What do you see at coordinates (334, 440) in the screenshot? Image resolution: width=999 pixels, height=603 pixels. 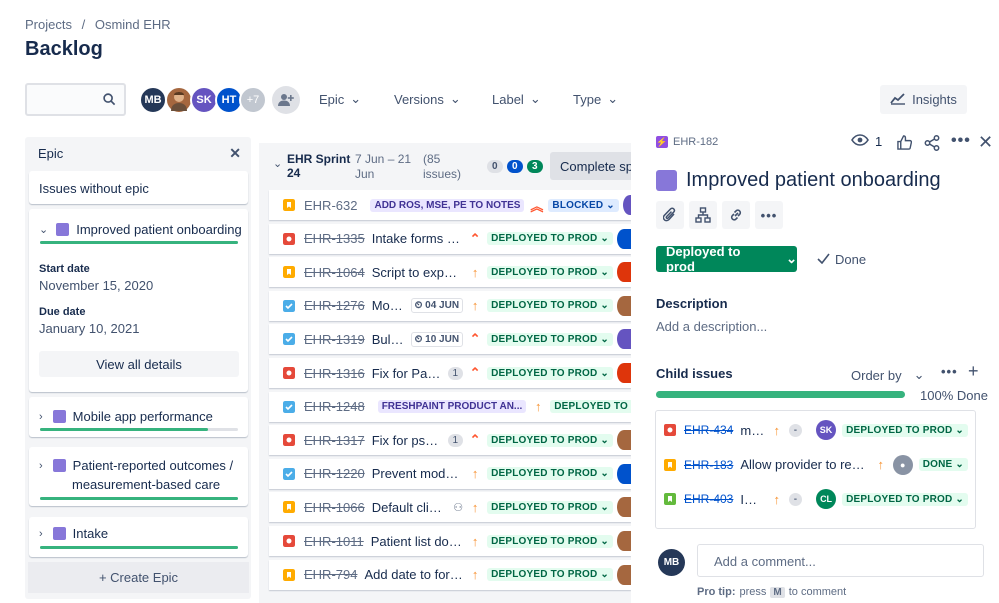 I see `issue-key: EHR-1317` at bounding box center [334, 440].